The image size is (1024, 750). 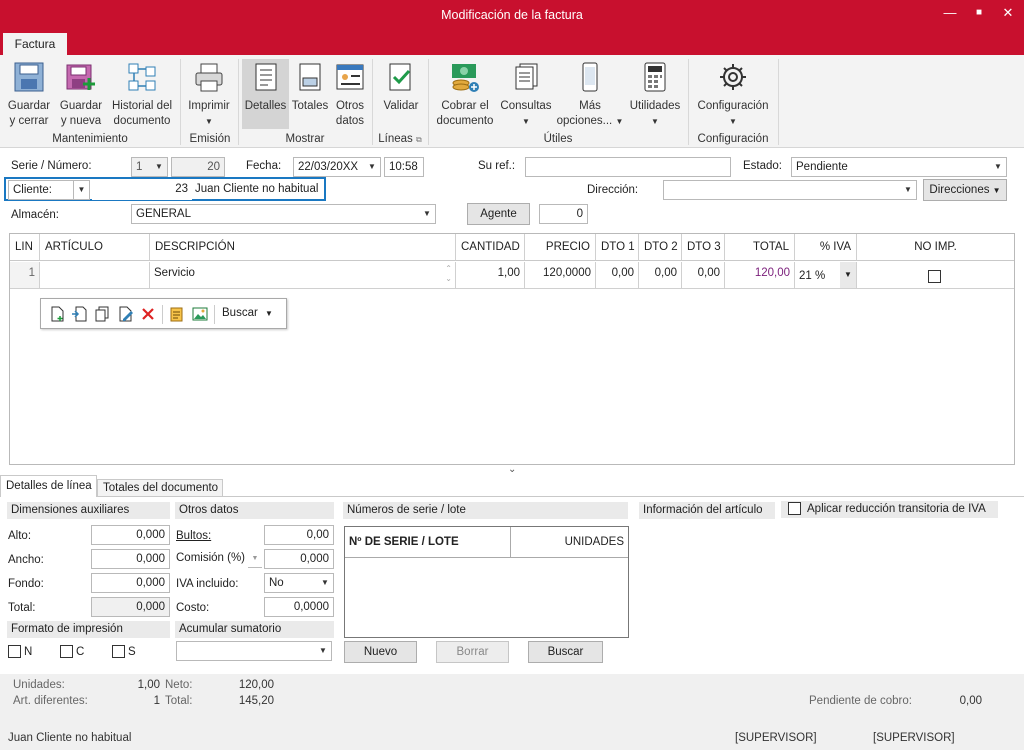 I want to click on search-button: Buscar ▼, so click(x=247, y=313).